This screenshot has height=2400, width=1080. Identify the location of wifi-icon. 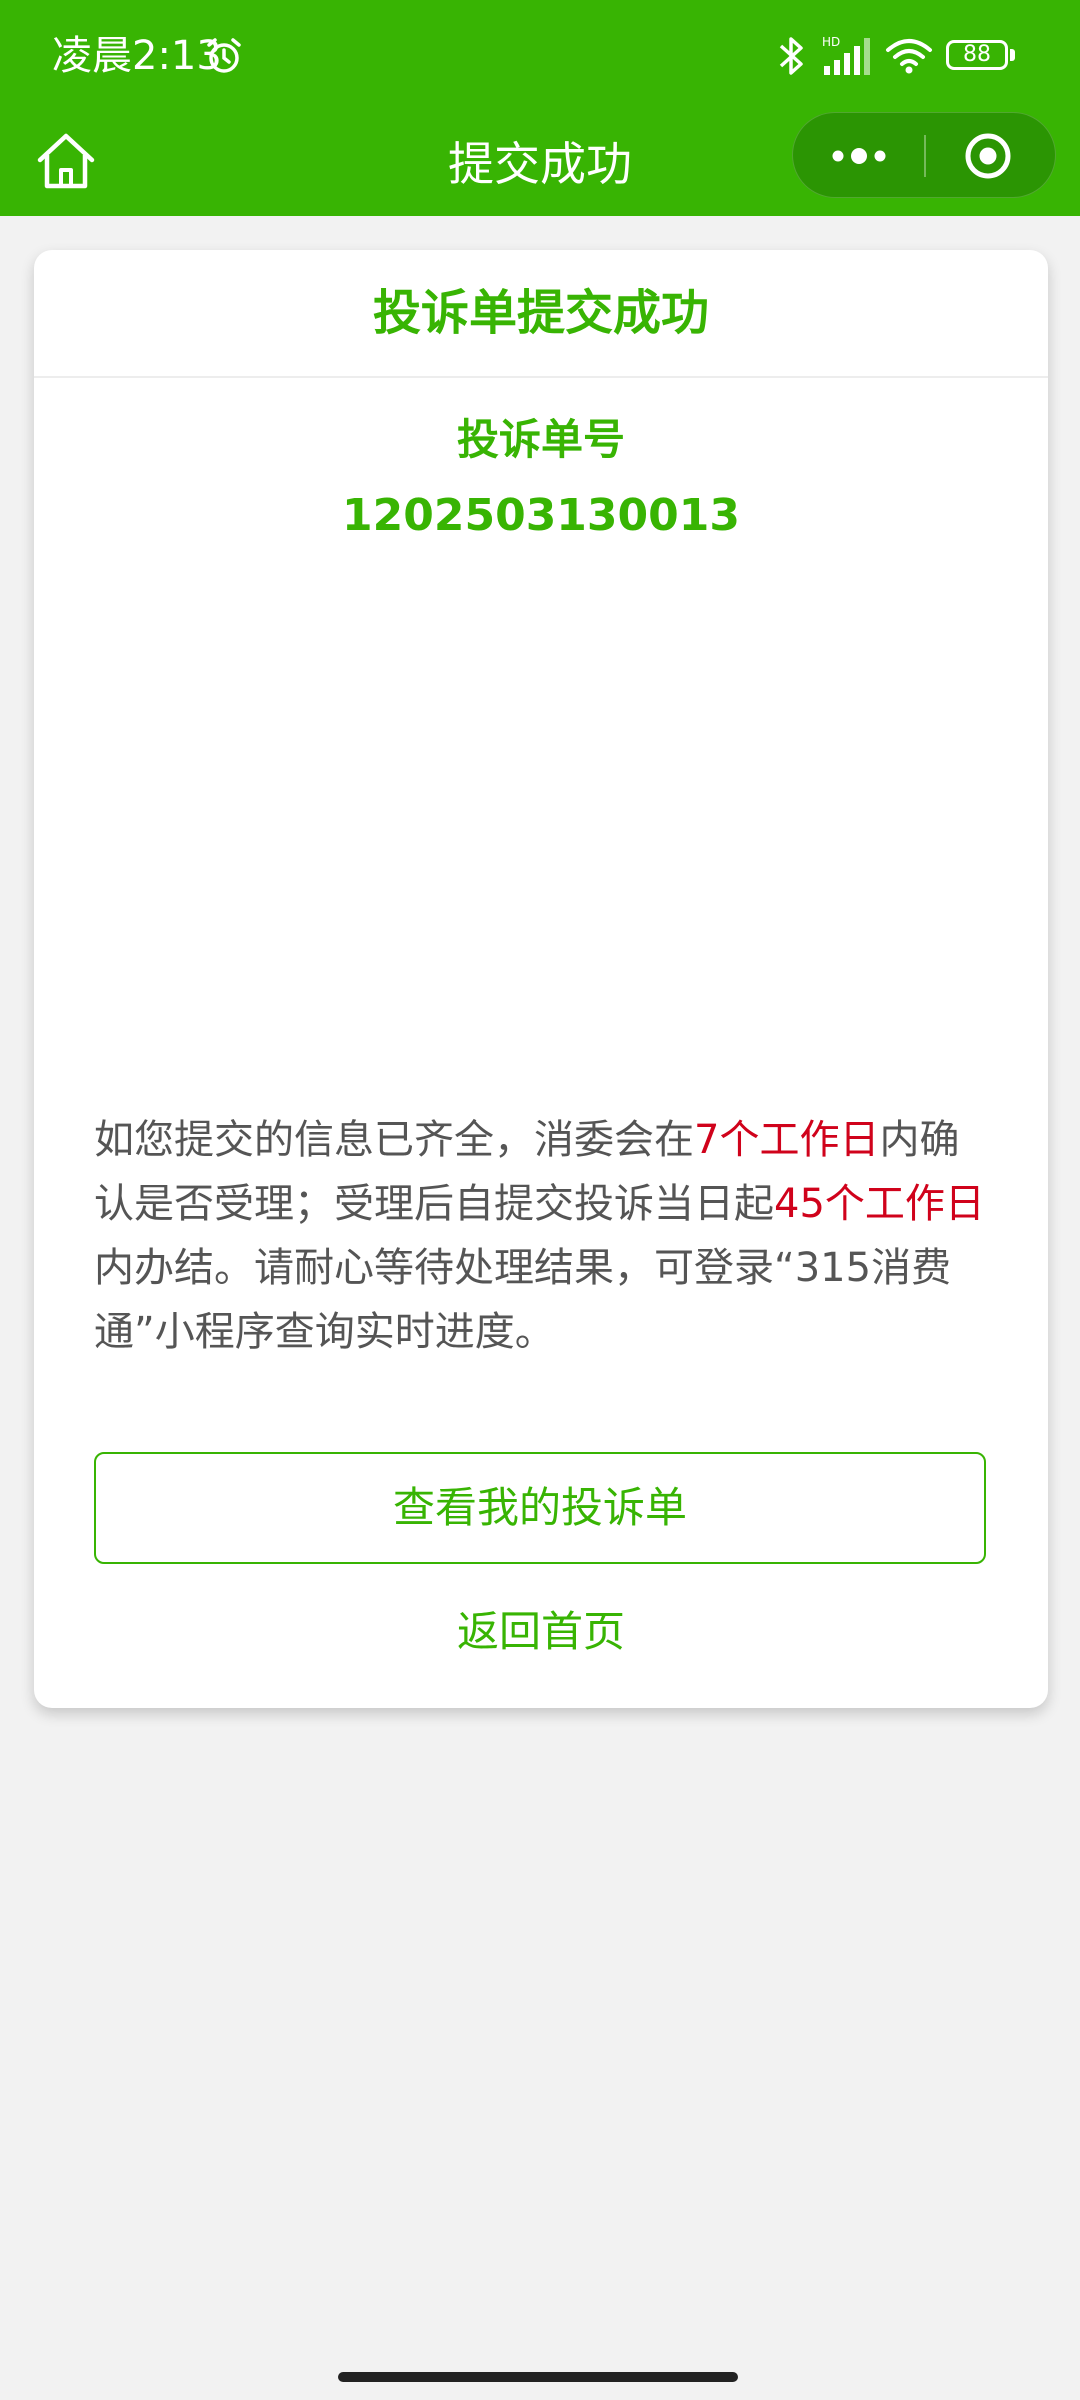
(909, 56).